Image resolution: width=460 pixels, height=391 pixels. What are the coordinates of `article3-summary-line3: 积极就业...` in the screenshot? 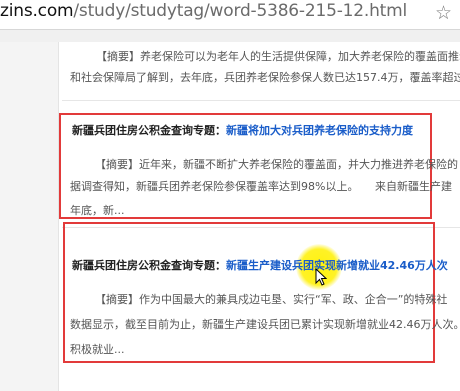 It's located at (97, 349).